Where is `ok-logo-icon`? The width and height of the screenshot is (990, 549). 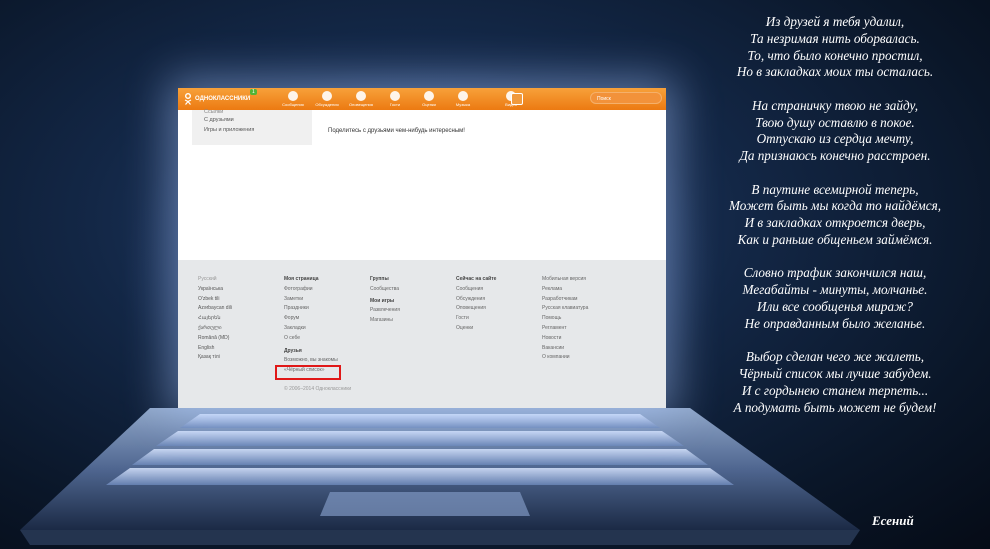 ok-logo-icon is located at coordinates (188, 99).